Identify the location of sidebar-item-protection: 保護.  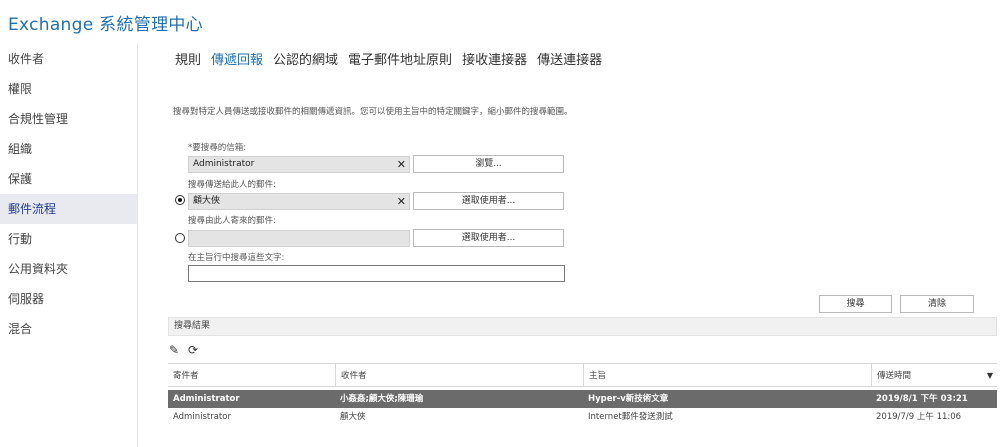
(68, 179).